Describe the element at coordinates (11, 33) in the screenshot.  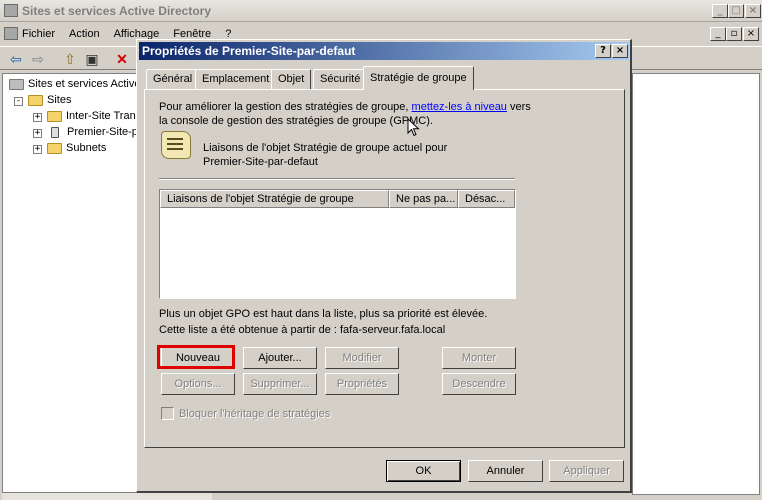
I see `console-icon` at that location.